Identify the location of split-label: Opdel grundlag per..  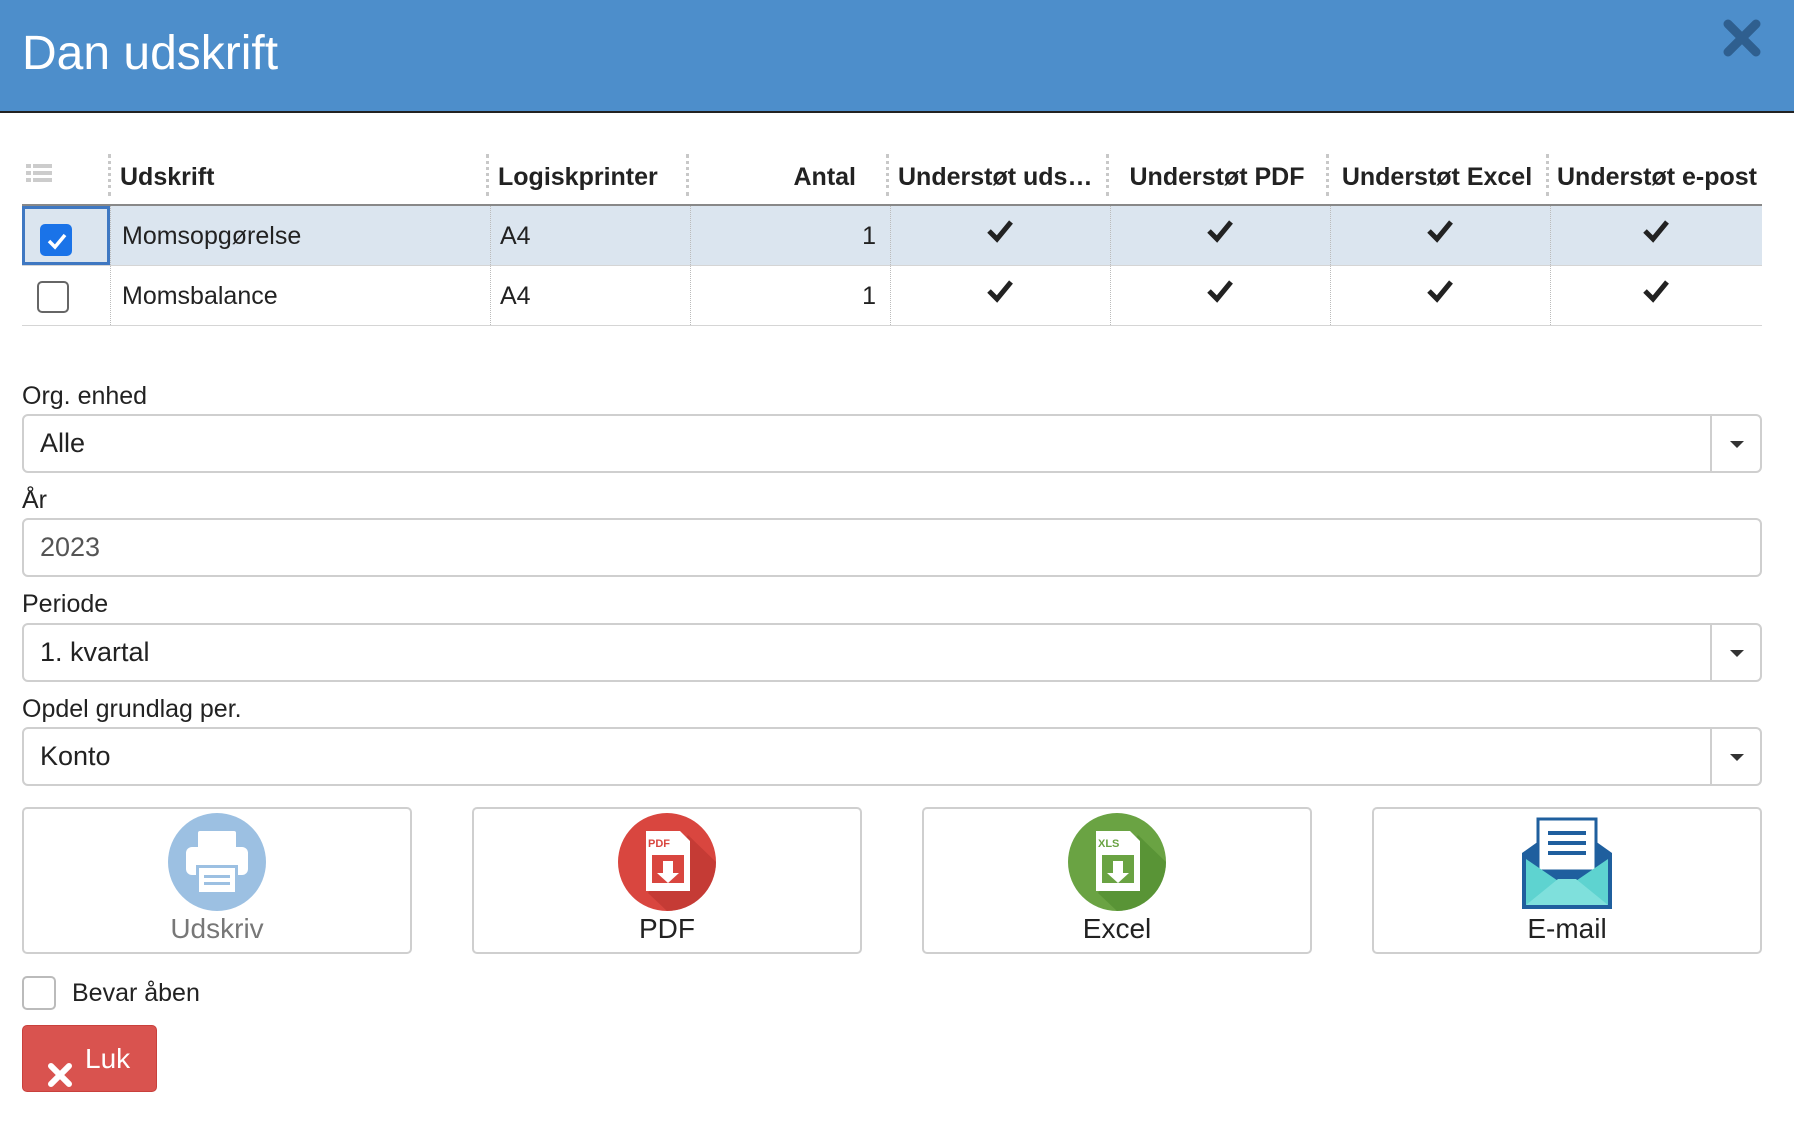
(132, 709).